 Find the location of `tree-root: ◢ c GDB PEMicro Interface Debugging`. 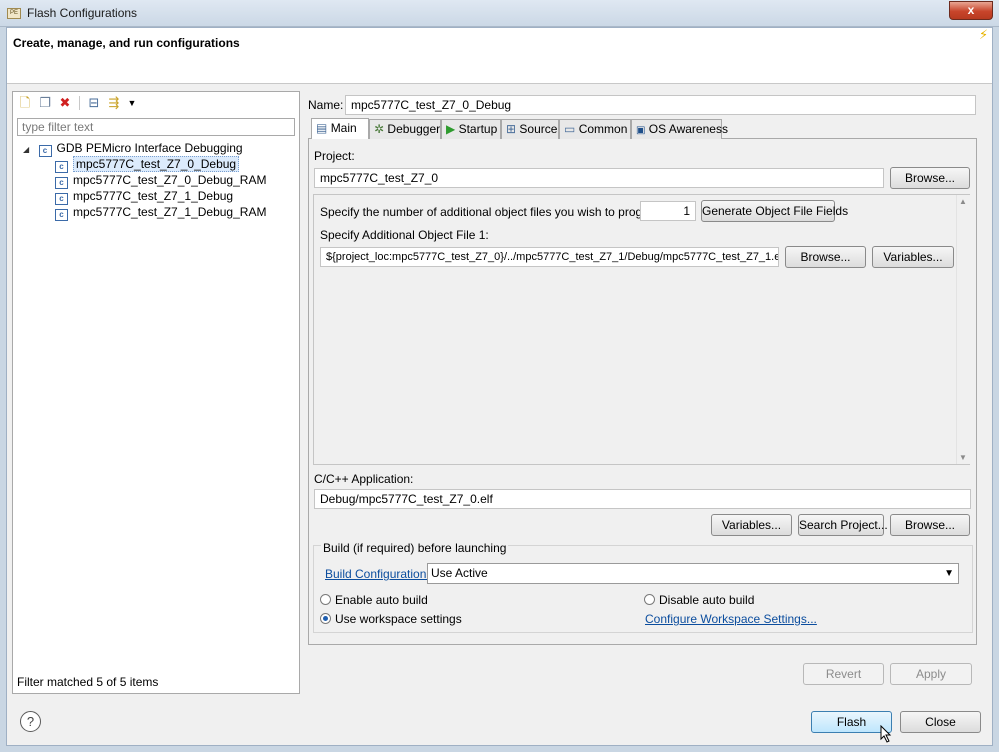

tree-root: ◢ c GDB PEMicro Interface Debugging is located at coordinates (158, 148).